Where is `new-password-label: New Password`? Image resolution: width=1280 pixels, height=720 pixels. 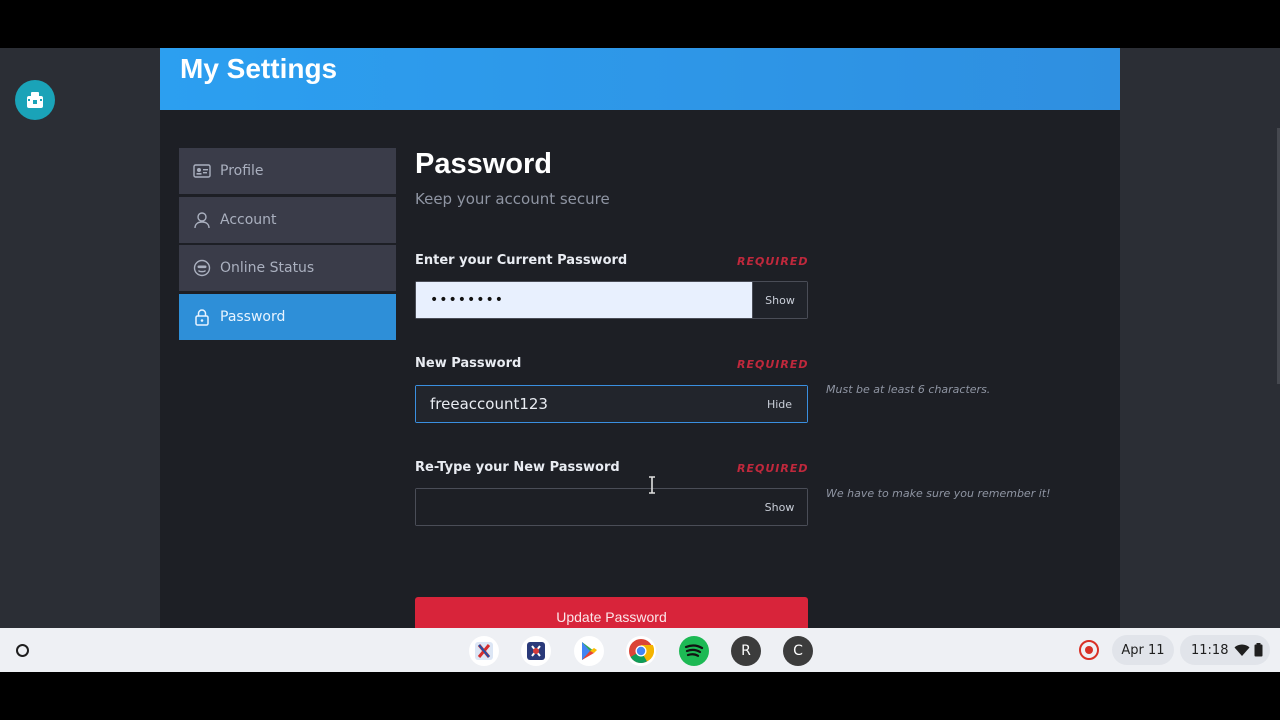
new-password-label: New Password is located at coordinates (468, 363).